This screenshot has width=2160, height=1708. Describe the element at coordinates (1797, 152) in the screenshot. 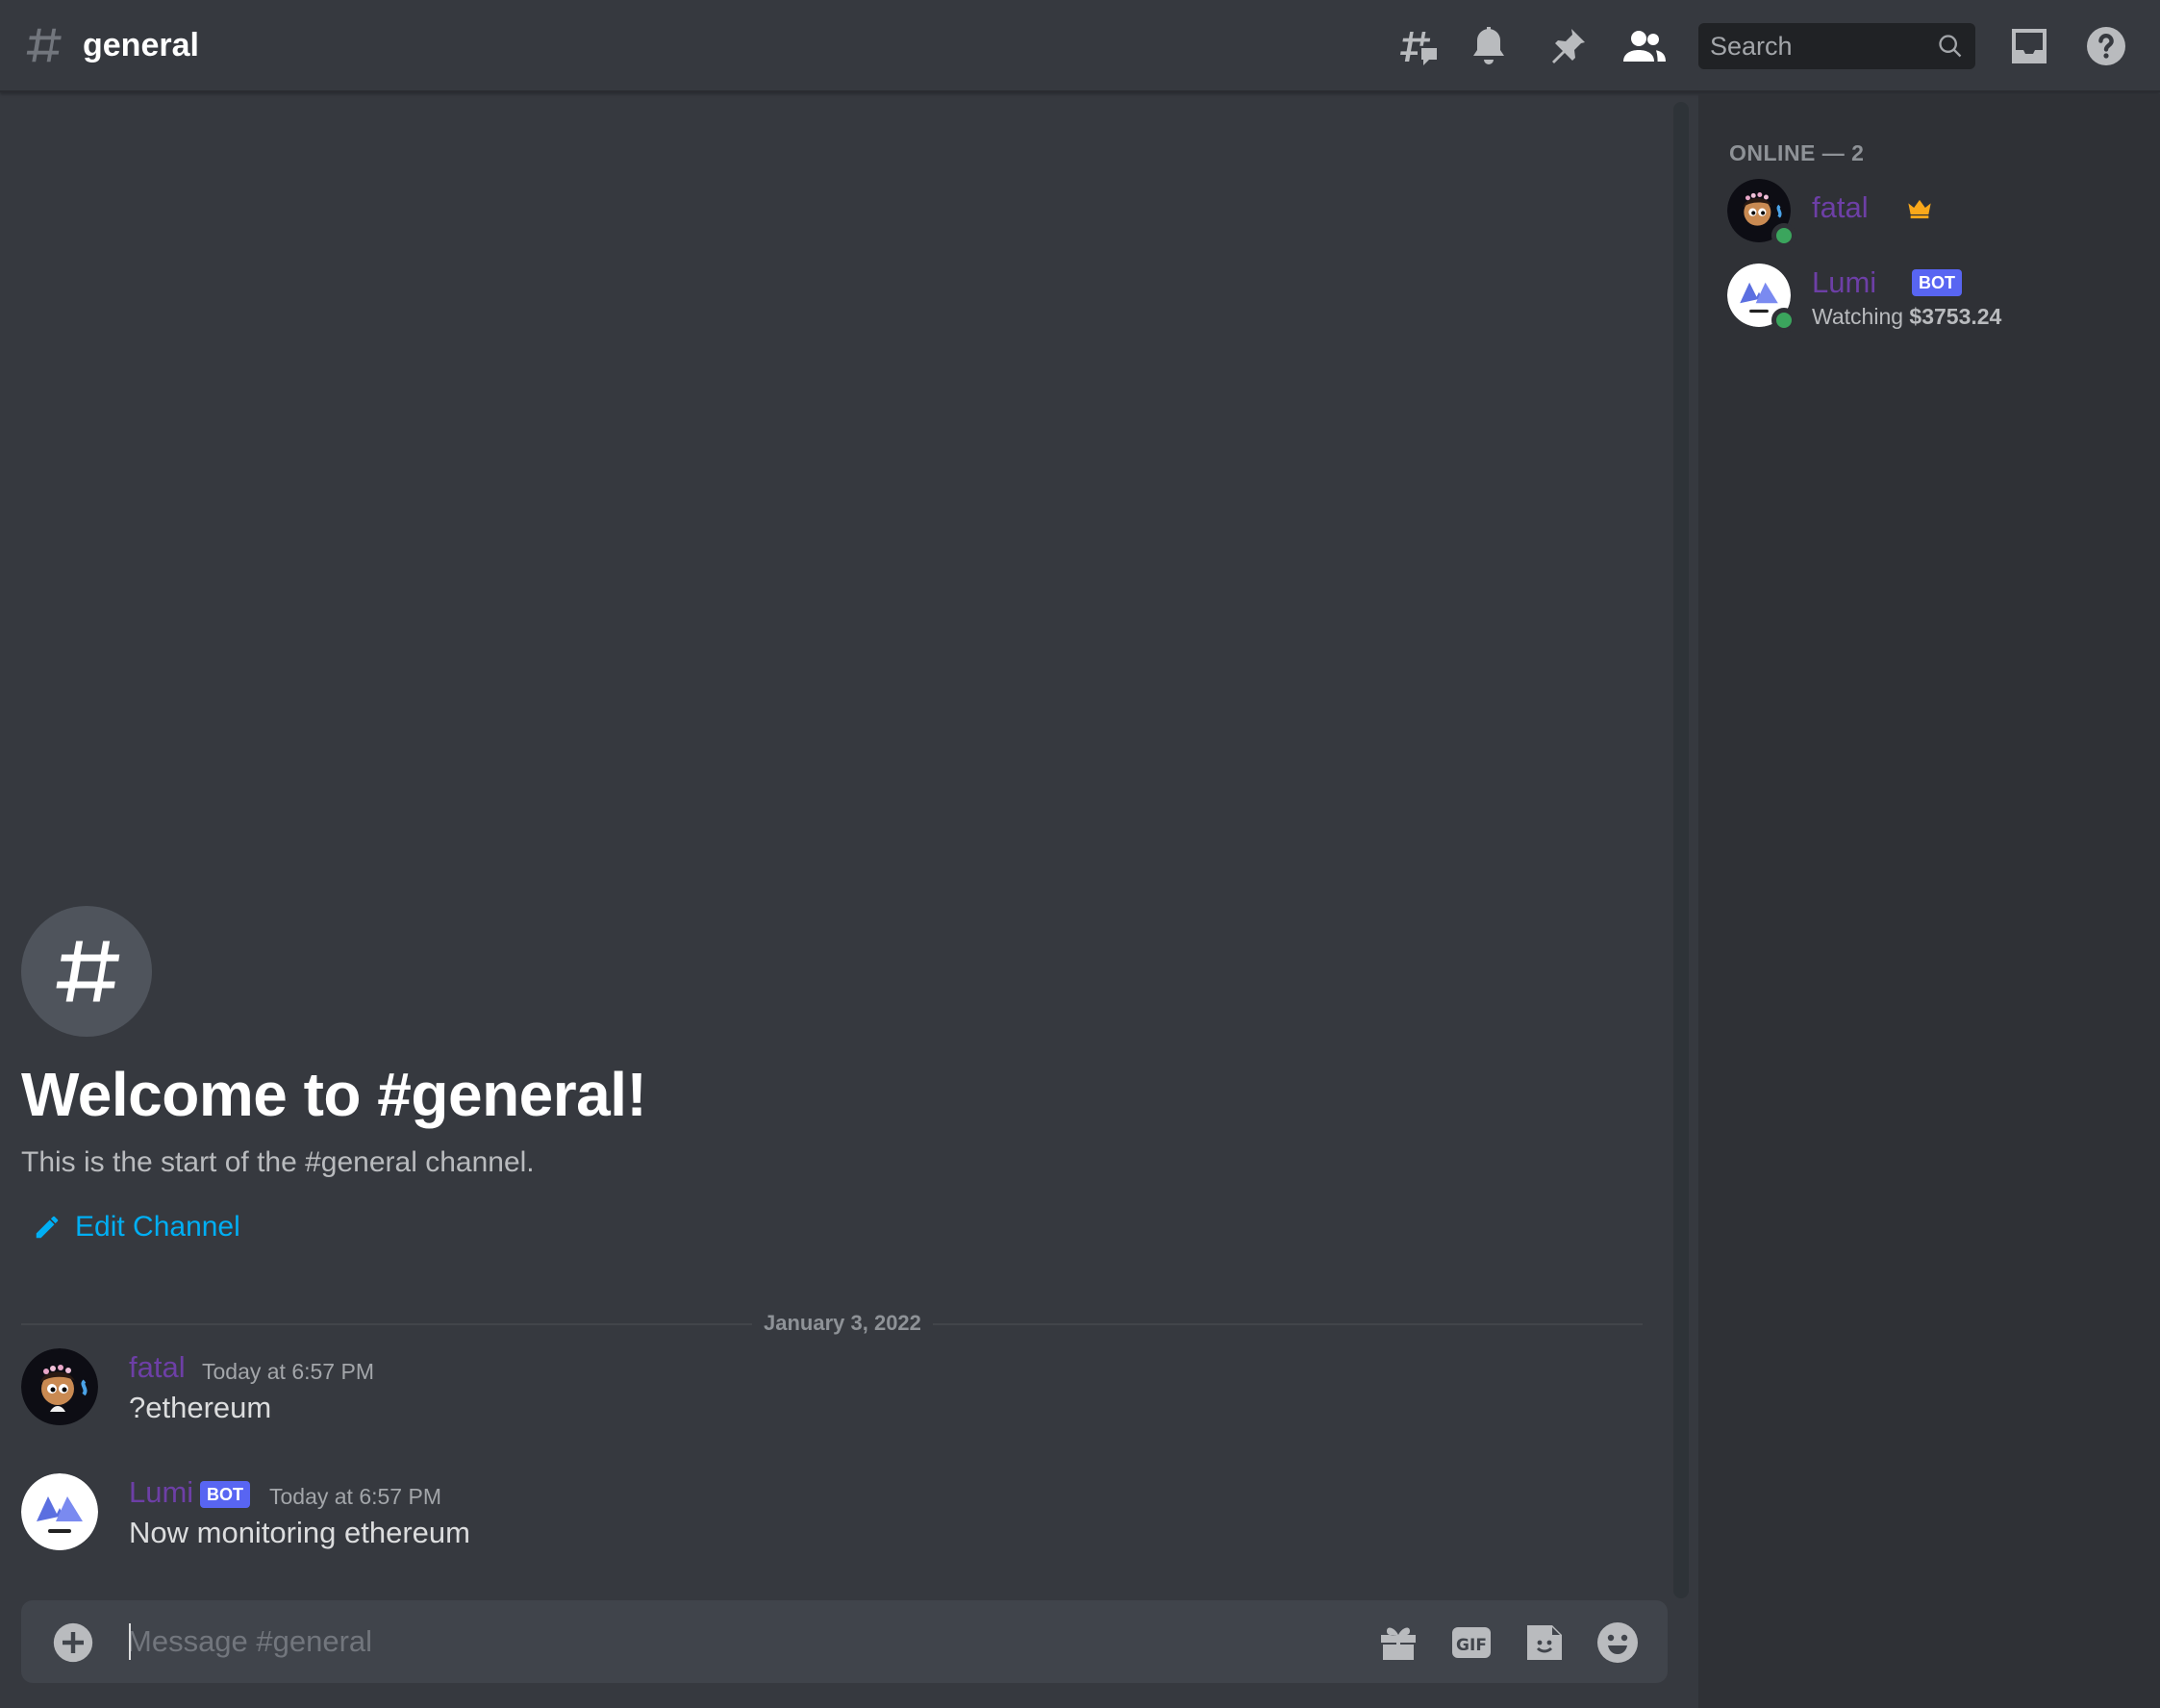

I see `members-heading: ONLINE — 2` at that location.